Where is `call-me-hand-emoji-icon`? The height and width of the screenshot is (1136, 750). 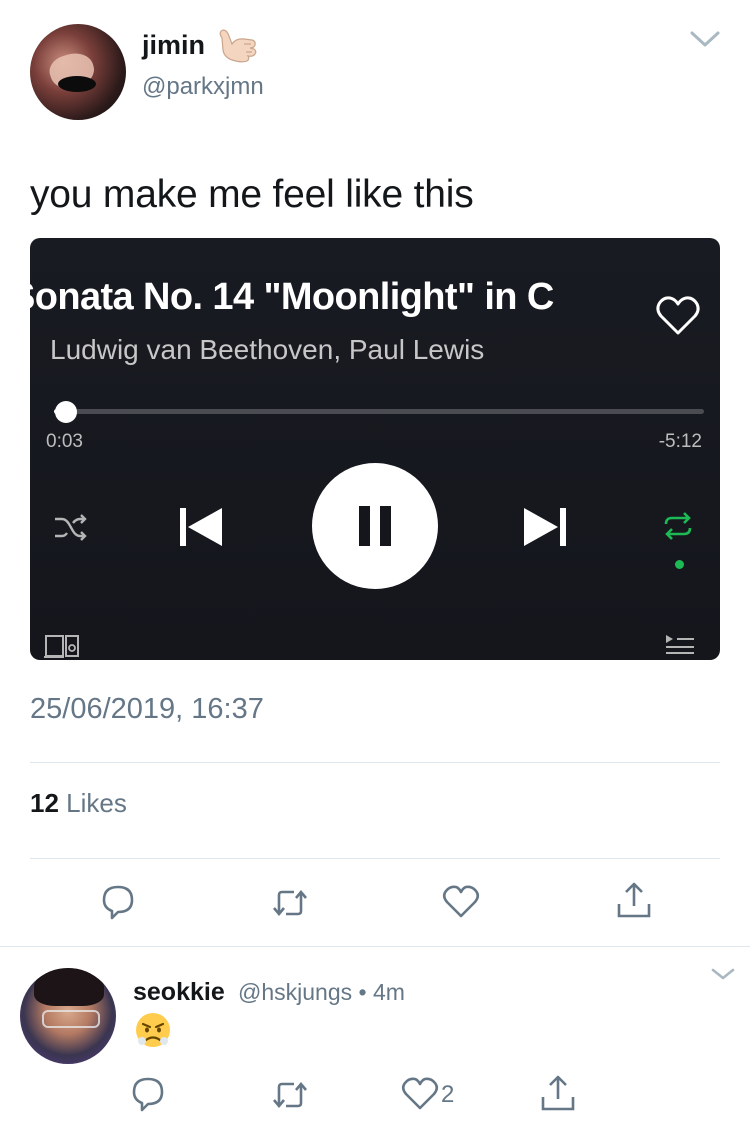
call-me-hand-emoji-icon is located at coordinates (238, 46).